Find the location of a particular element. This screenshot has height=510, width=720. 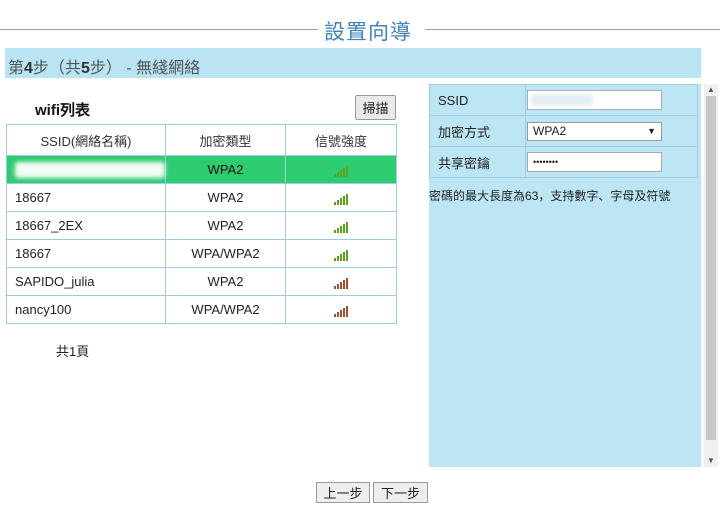

col-ssid: SSID(網絡名稱) is located at coordinates (86, 140).